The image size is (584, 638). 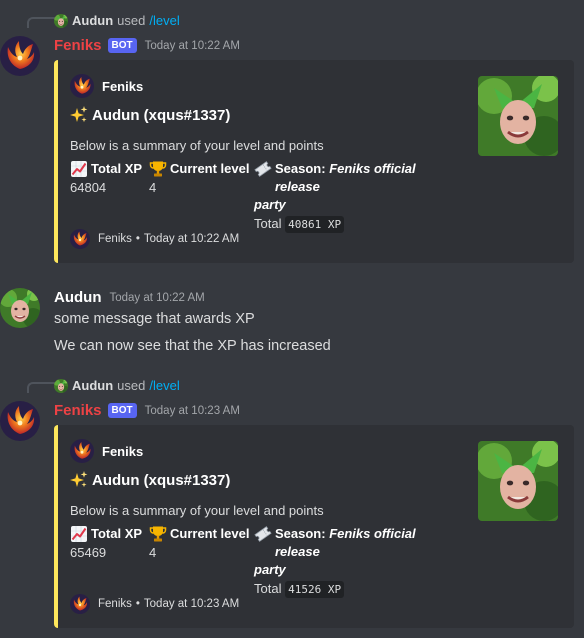 What do you see at coordinates (191, 604) in the screenshot?
I see `footer-timestamp: Today at 10:23 AM` at bounding box center [191, 604].